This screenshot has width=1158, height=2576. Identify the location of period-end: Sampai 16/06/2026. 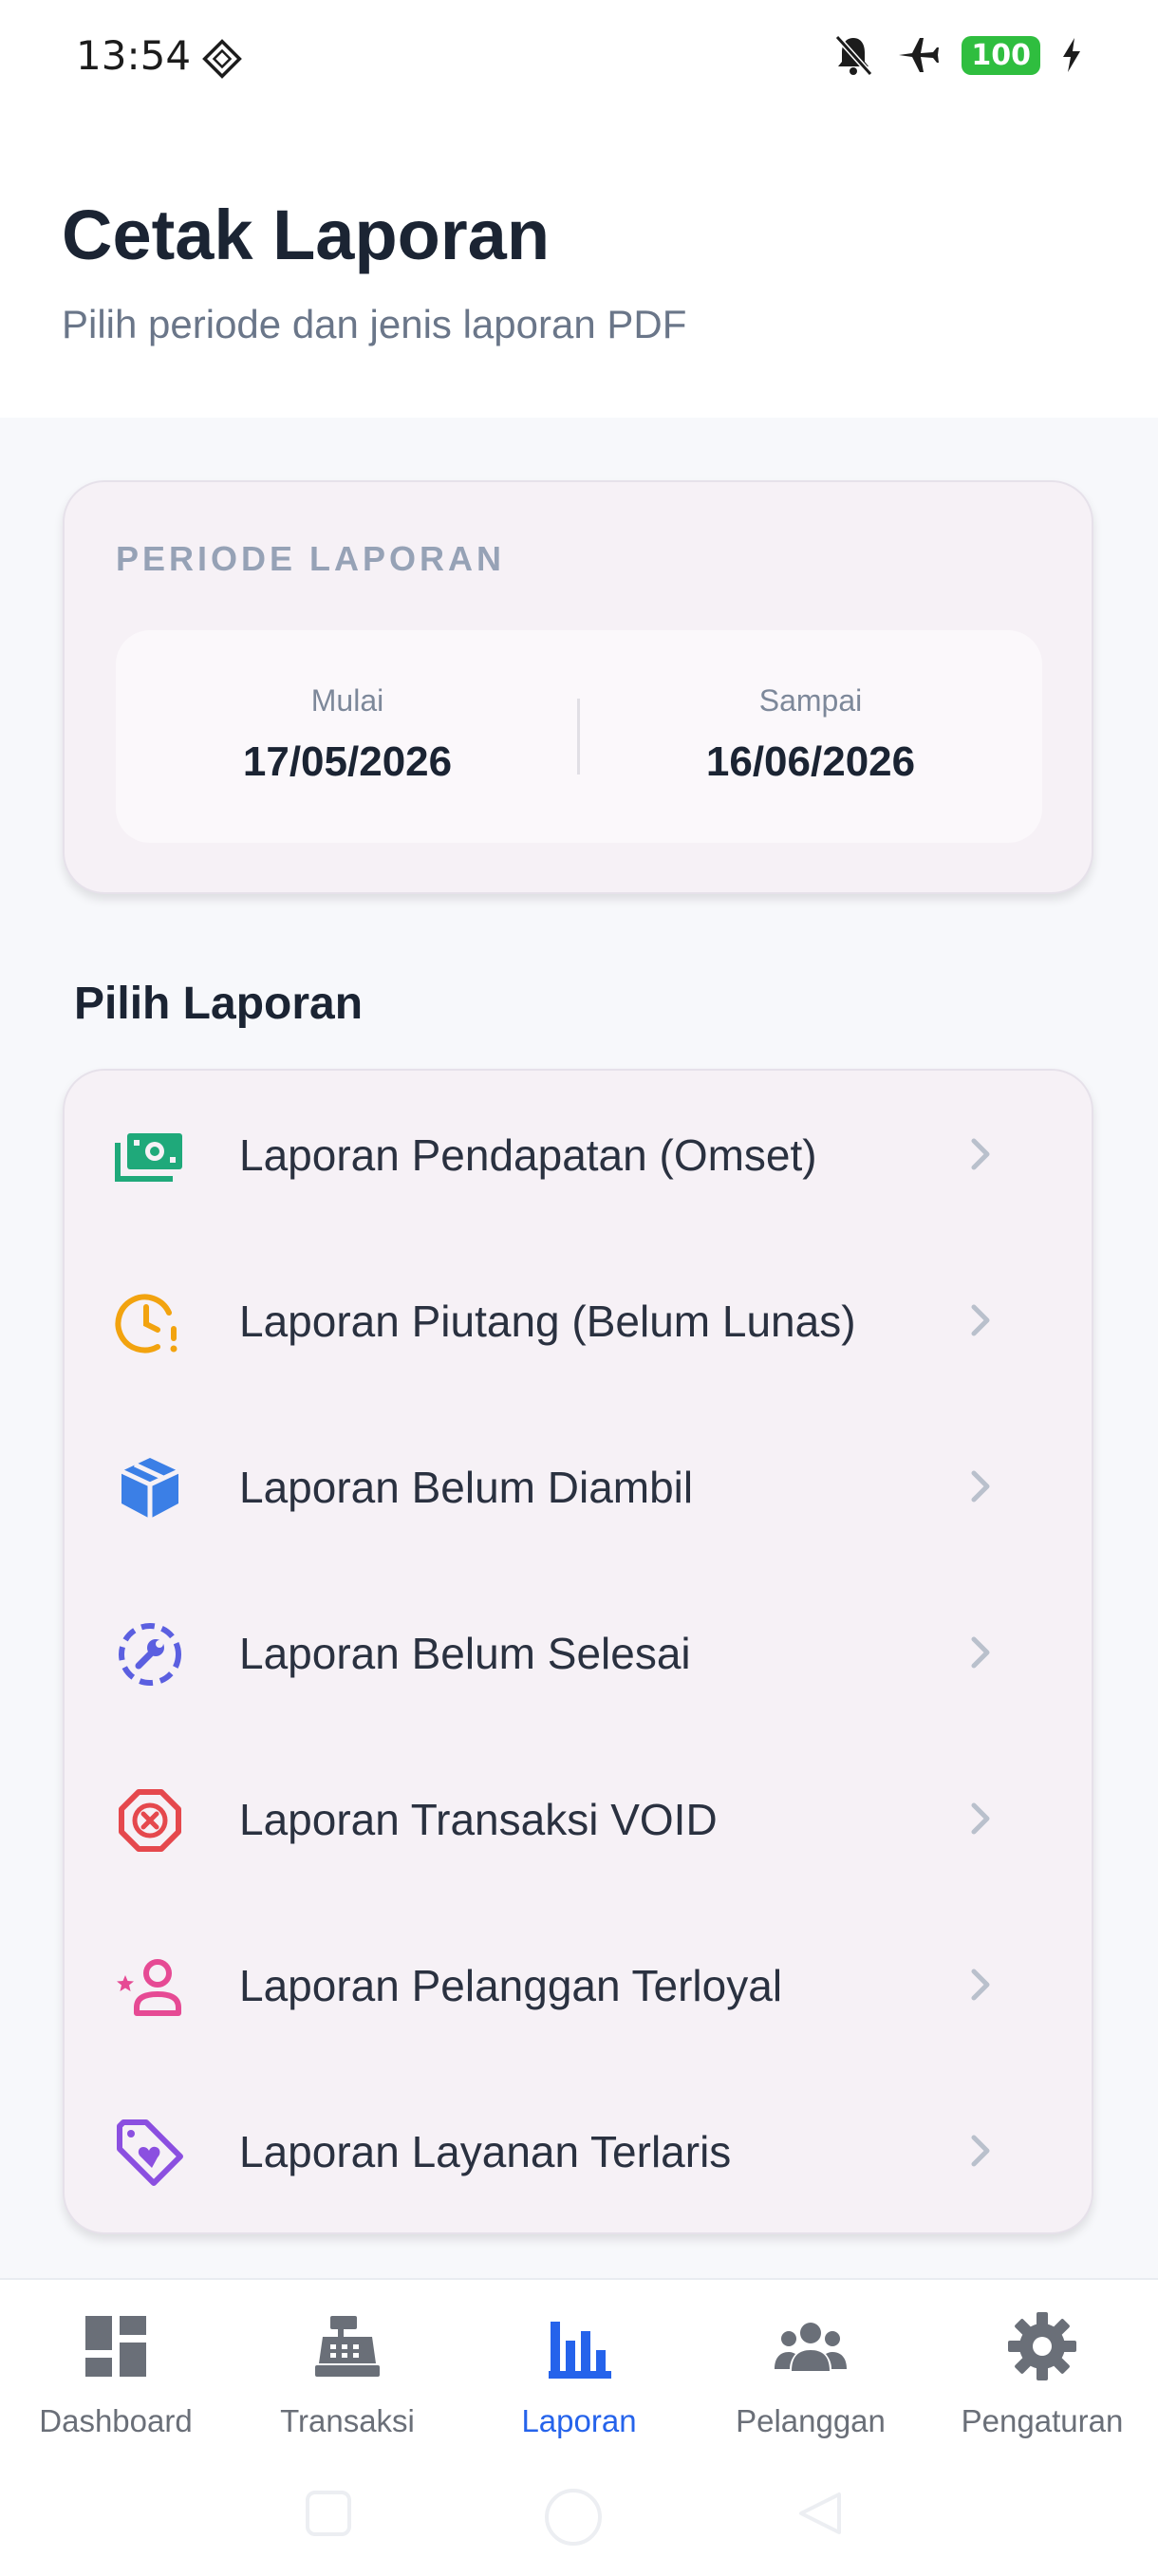
(810, 736).